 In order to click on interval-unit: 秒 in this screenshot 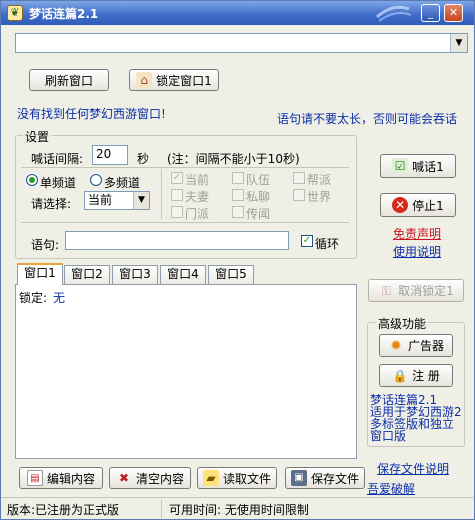, I will do `click(143, 159)`.